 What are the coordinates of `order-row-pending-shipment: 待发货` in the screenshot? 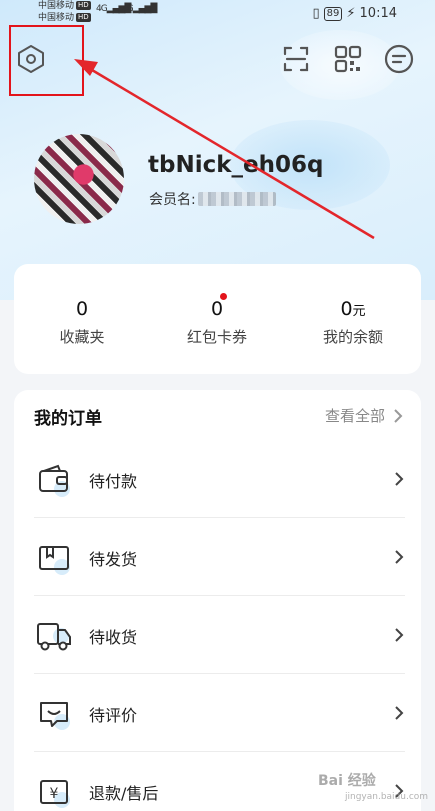 It's located at (219, 557).